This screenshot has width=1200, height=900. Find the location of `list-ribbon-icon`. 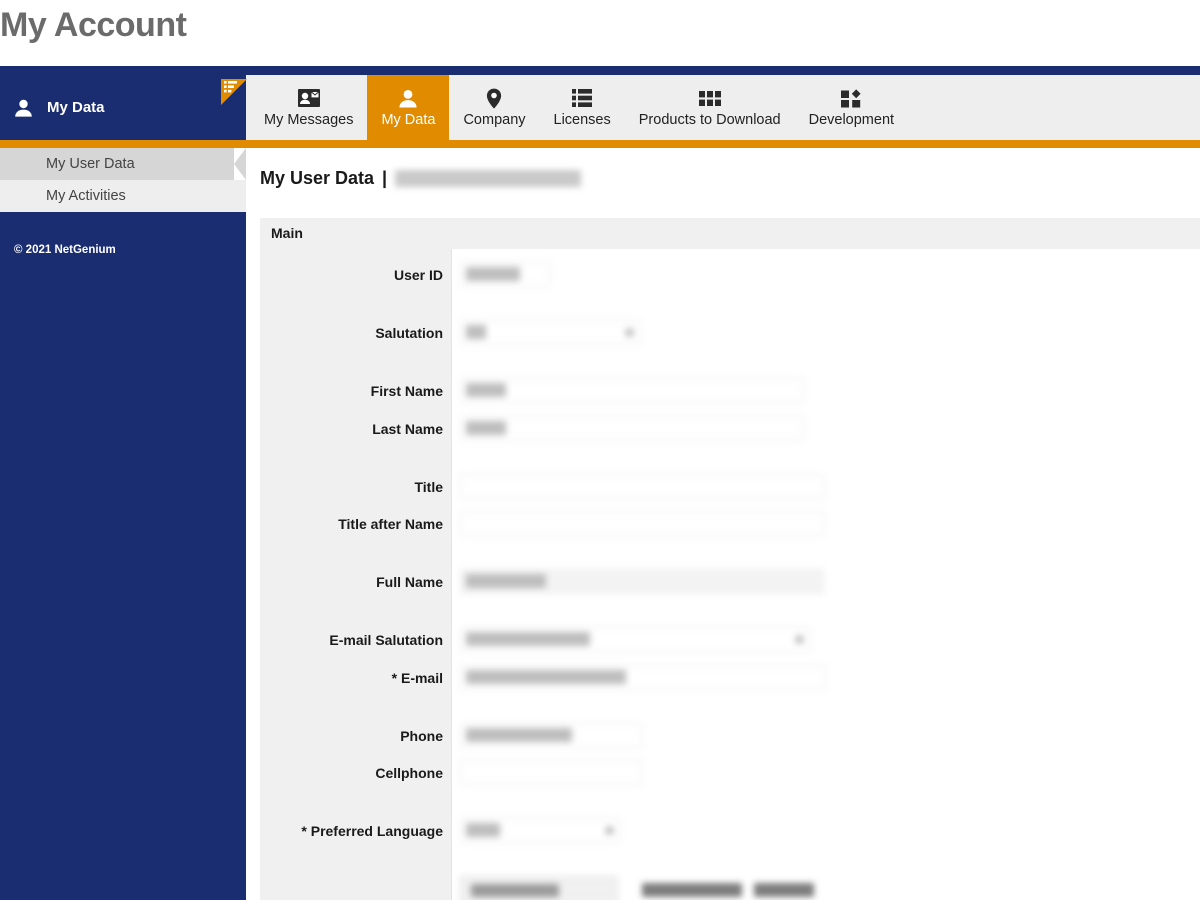

list-ribbon-icon is located at coordinates (234, 92).